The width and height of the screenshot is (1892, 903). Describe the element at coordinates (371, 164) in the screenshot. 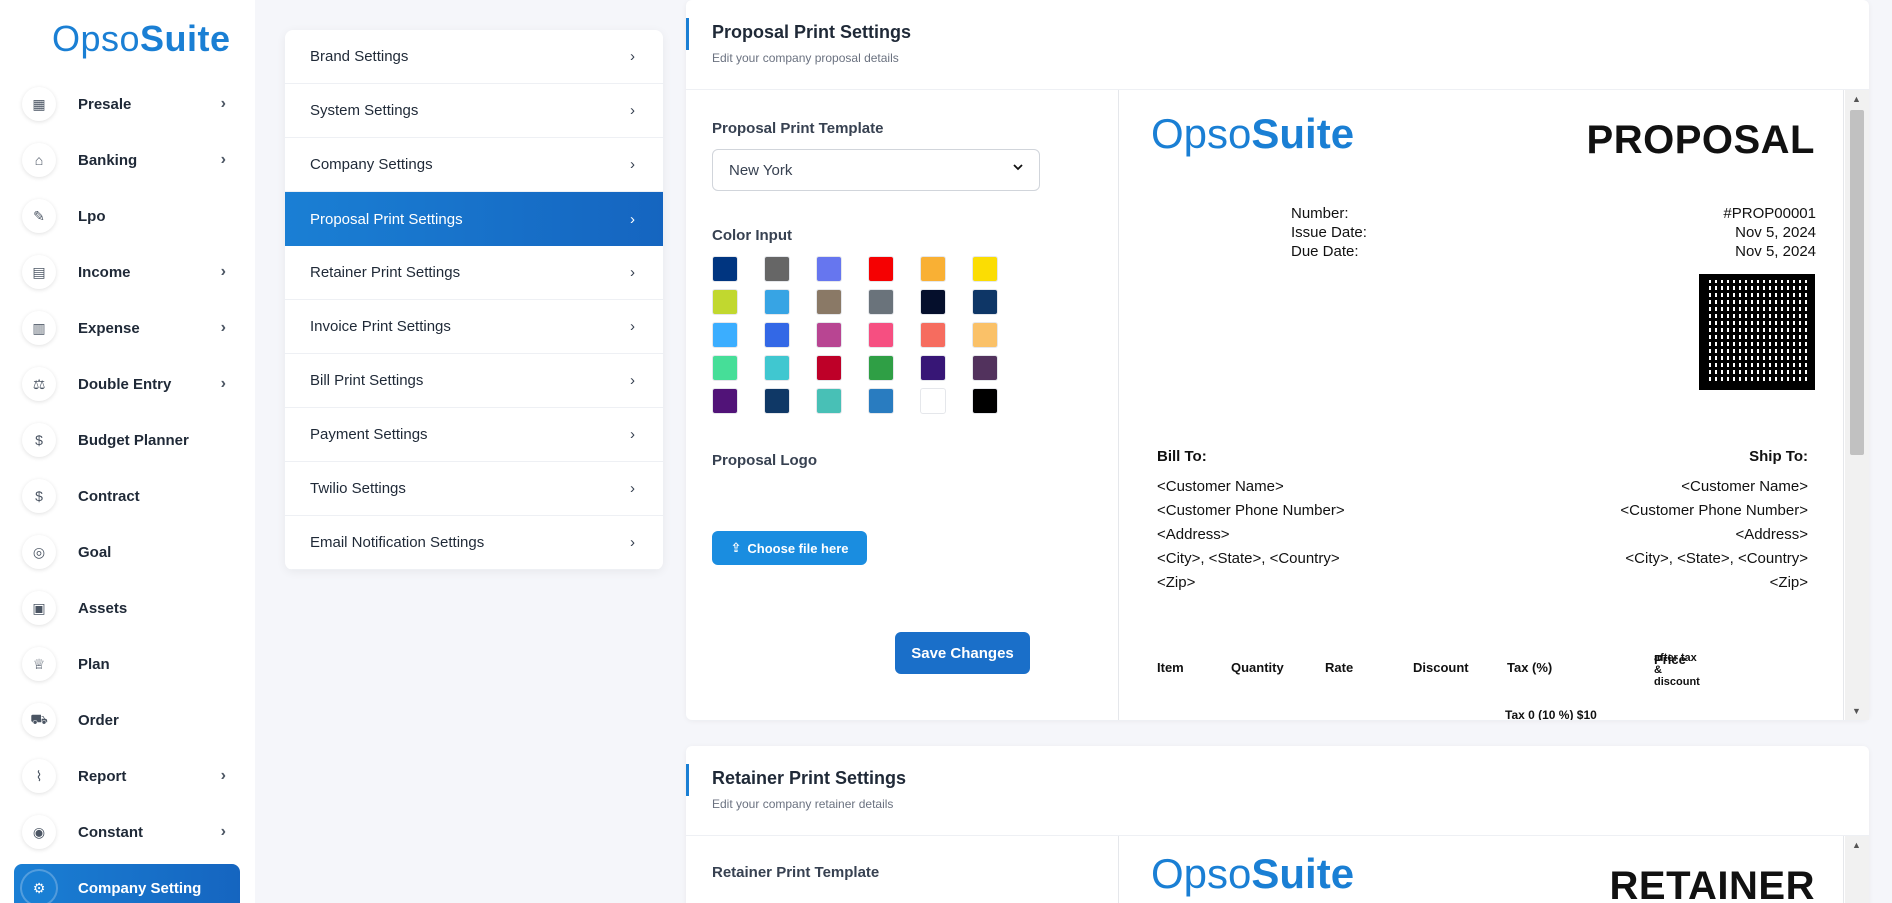

I see `settings-menu-label: Company Settings` at that location.